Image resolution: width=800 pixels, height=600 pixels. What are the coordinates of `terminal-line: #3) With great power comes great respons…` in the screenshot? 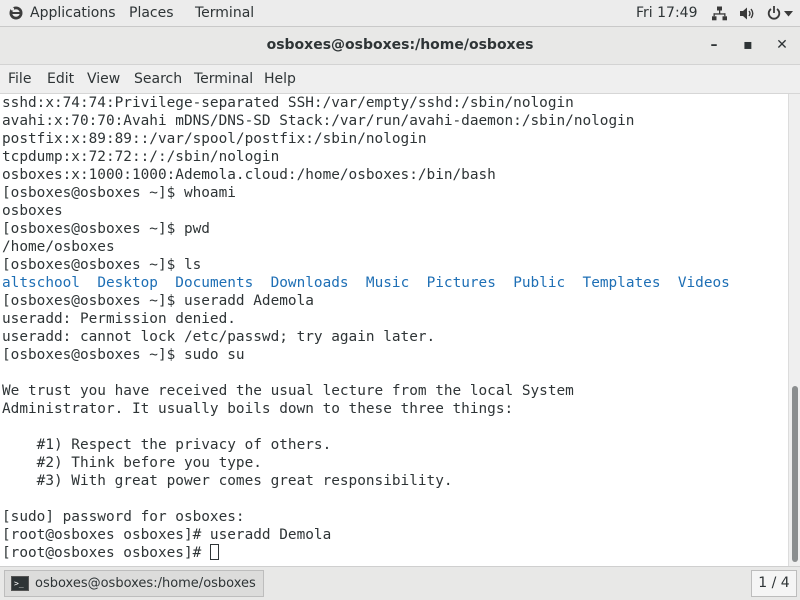 It's located at (227, 481).